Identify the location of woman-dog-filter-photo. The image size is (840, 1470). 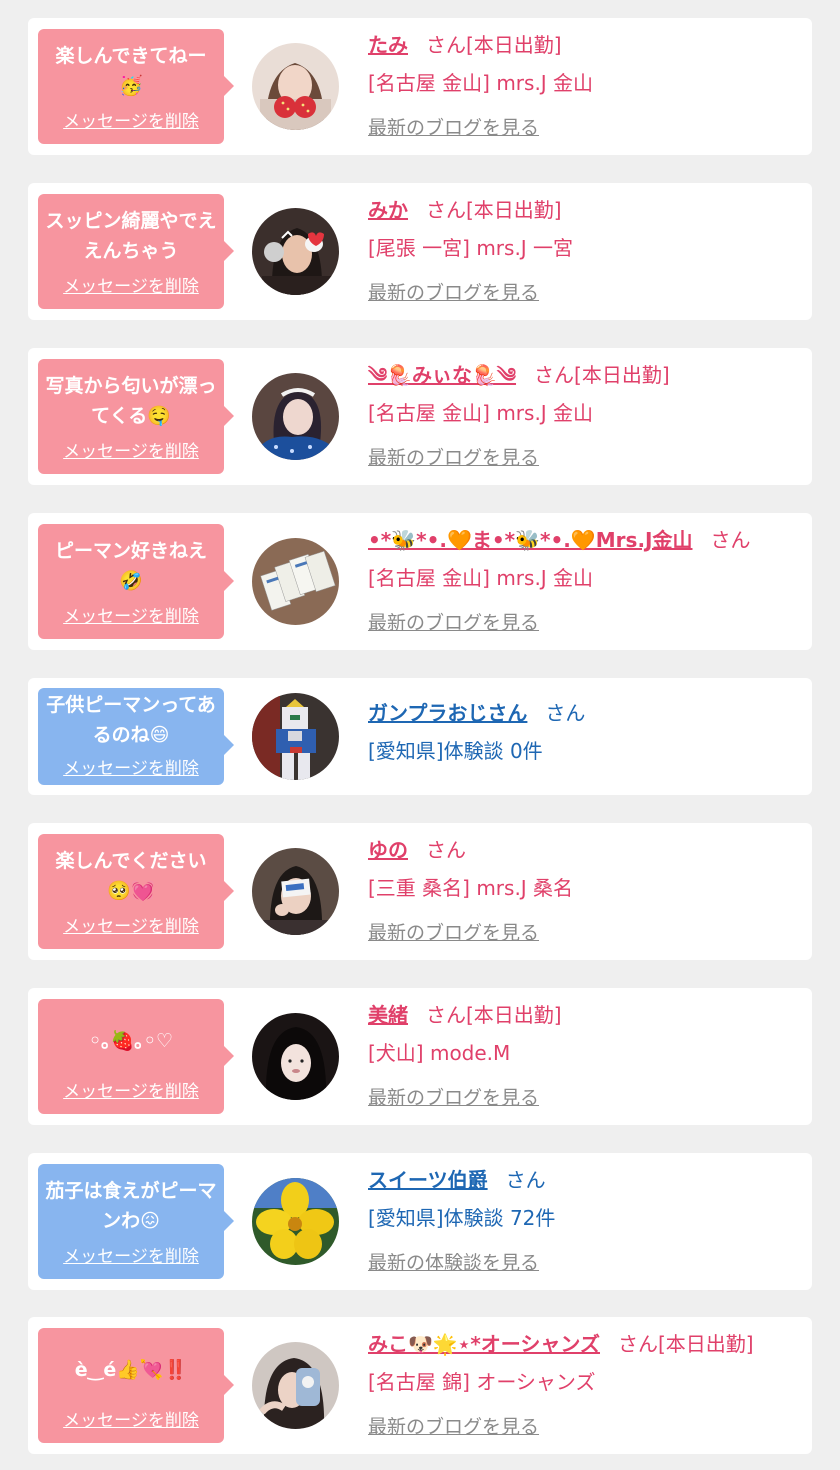
(295, 251).